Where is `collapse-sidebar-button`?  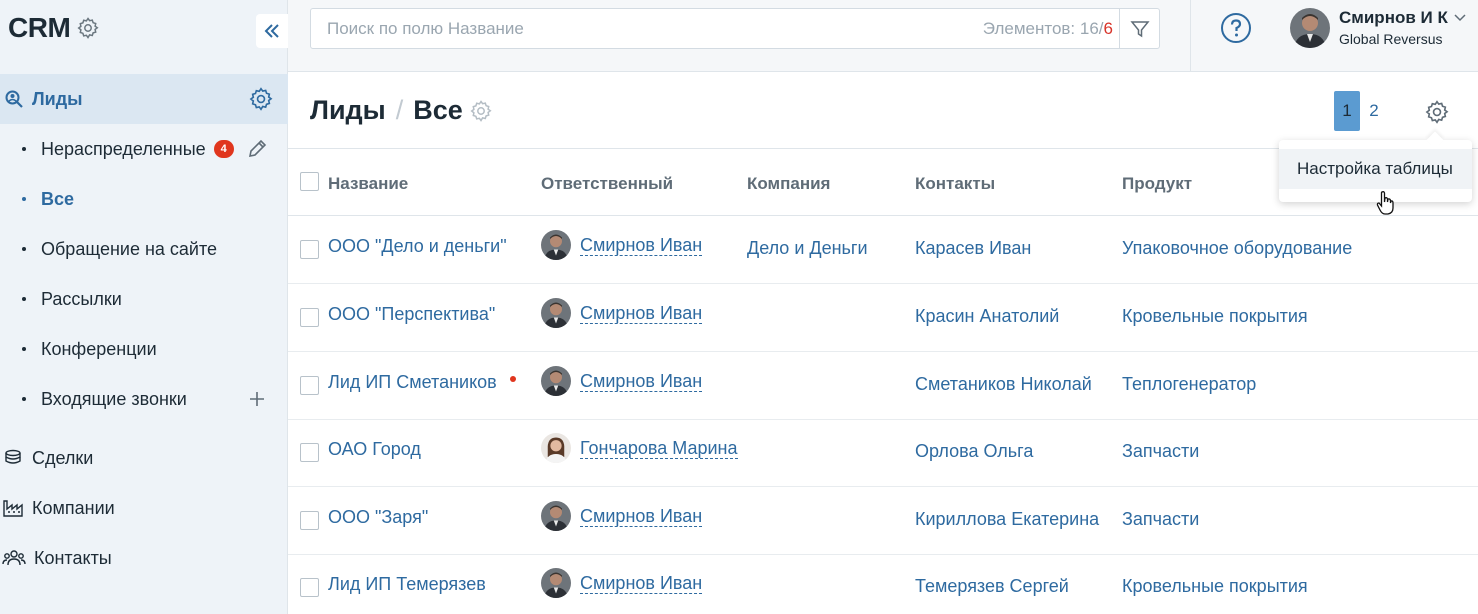 collapse-sidebar-button is located at coordinates (272, 31).